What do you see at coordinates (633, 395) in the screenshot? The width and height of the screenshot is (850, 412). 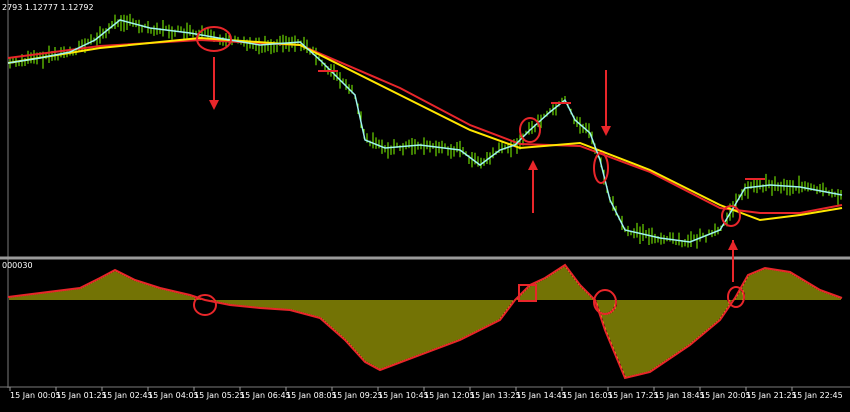 I see `time-label: 15 Jan 17:25` at bounding box center [633, 395].